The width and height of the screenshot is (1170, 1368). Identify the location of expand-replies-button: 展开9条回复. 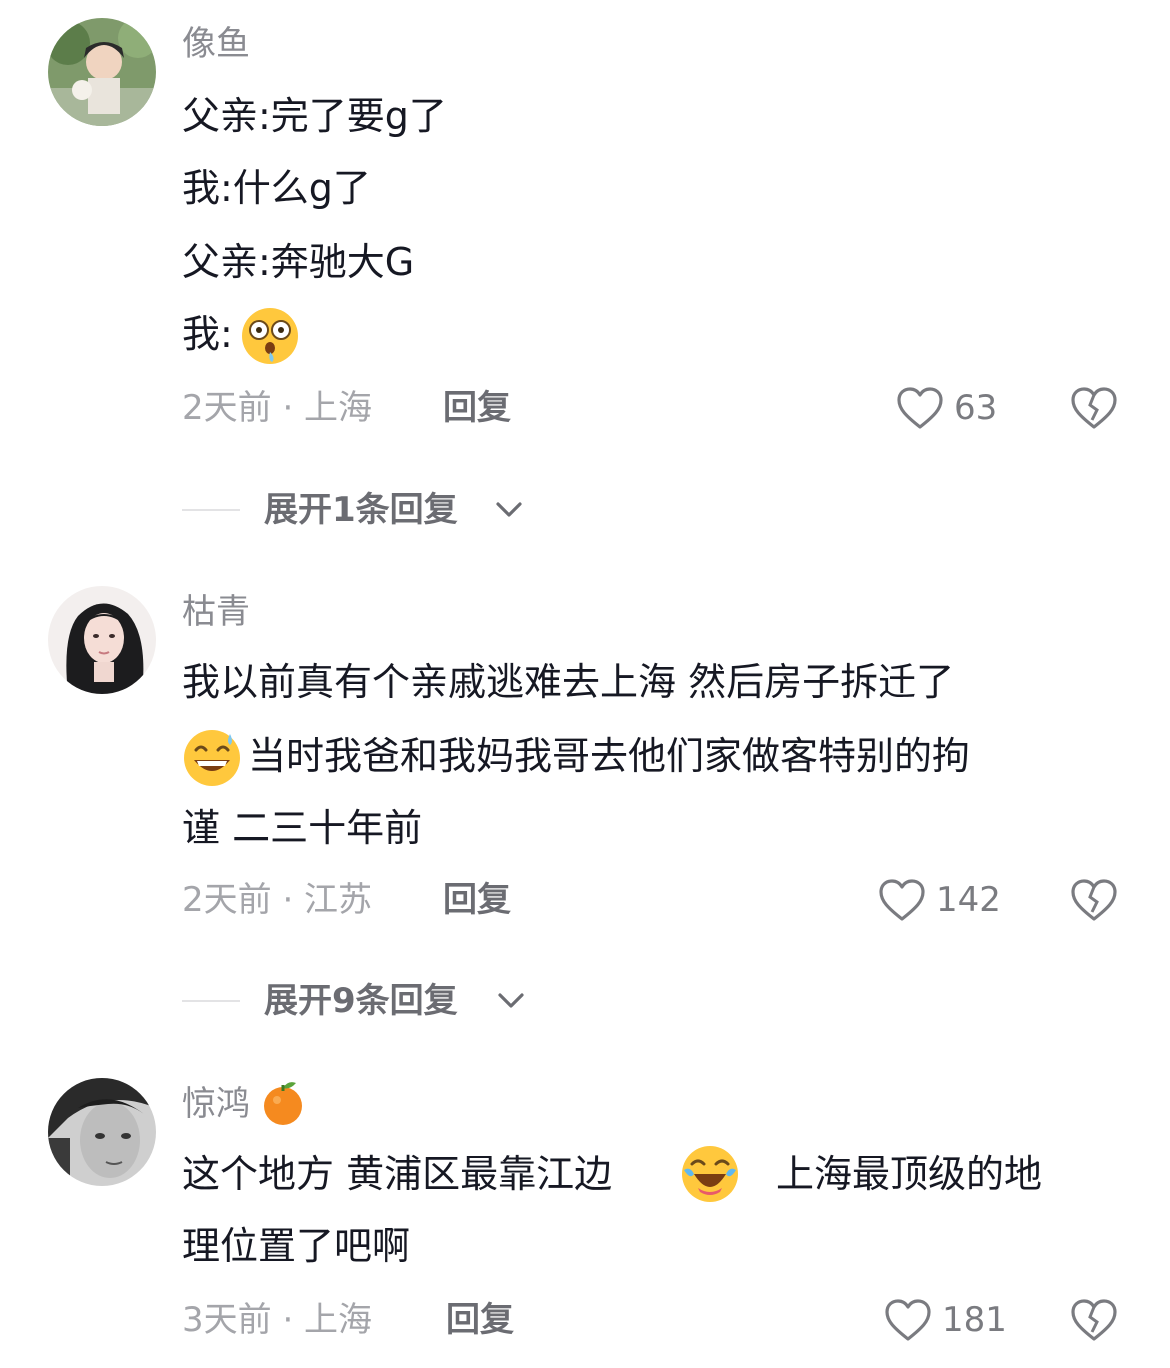
(361, 1001).